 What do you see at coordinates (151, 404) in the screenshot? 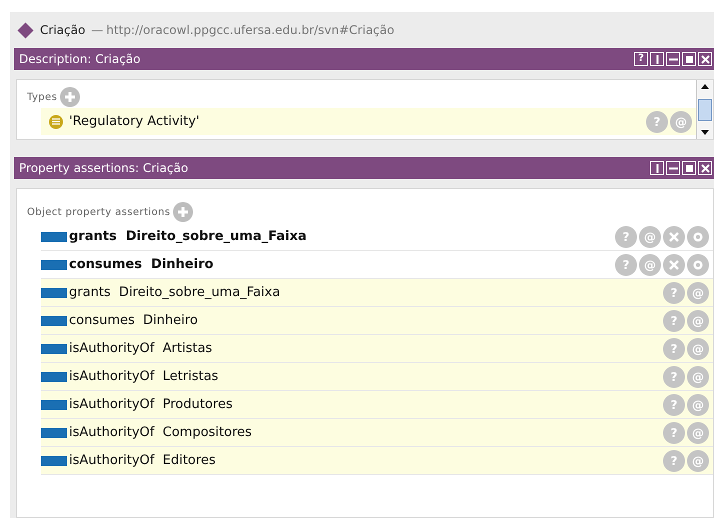
I see `assertion-text: isAuthorityOf Produtores` at bounding box center [151, 404].